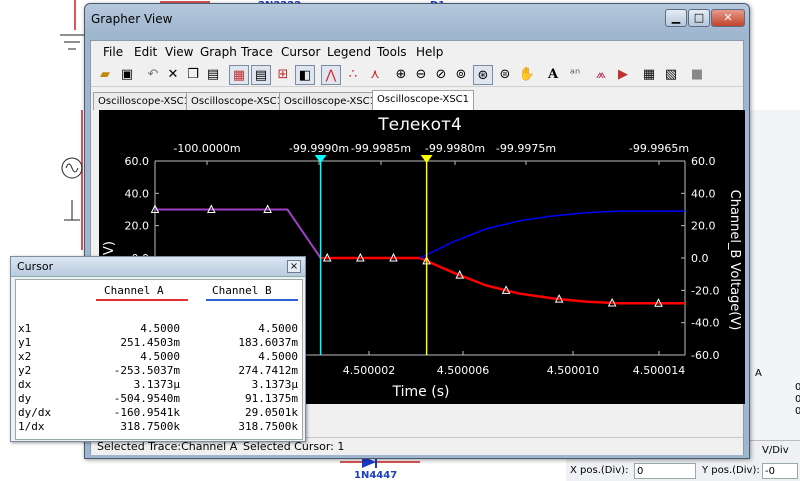 Image resolution: width=800 pixels, height=481 pixels. I want to click on close-button: ✕, so click(728, 18).